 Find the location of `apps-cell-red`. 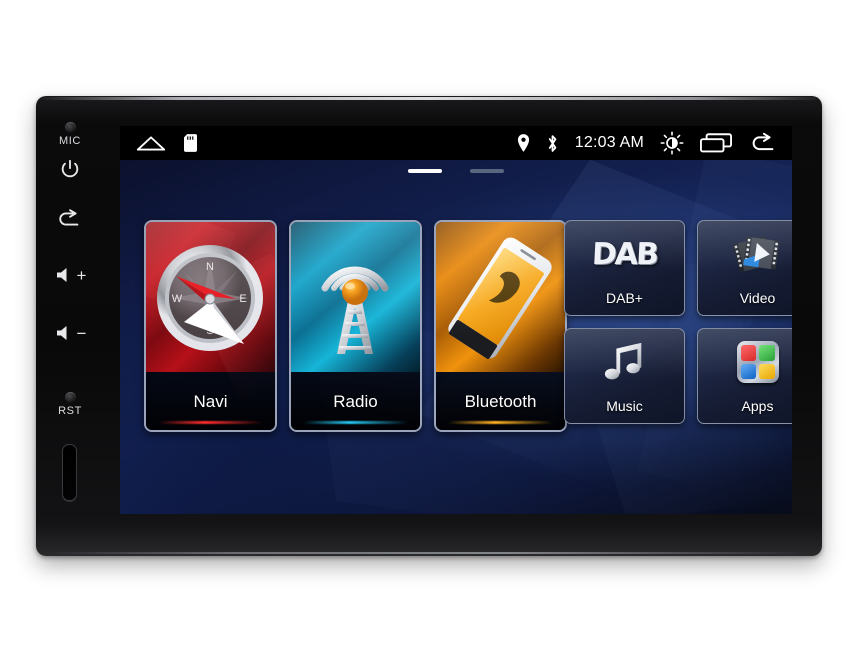

apps-cell-red is located at coordinates (748, 353).